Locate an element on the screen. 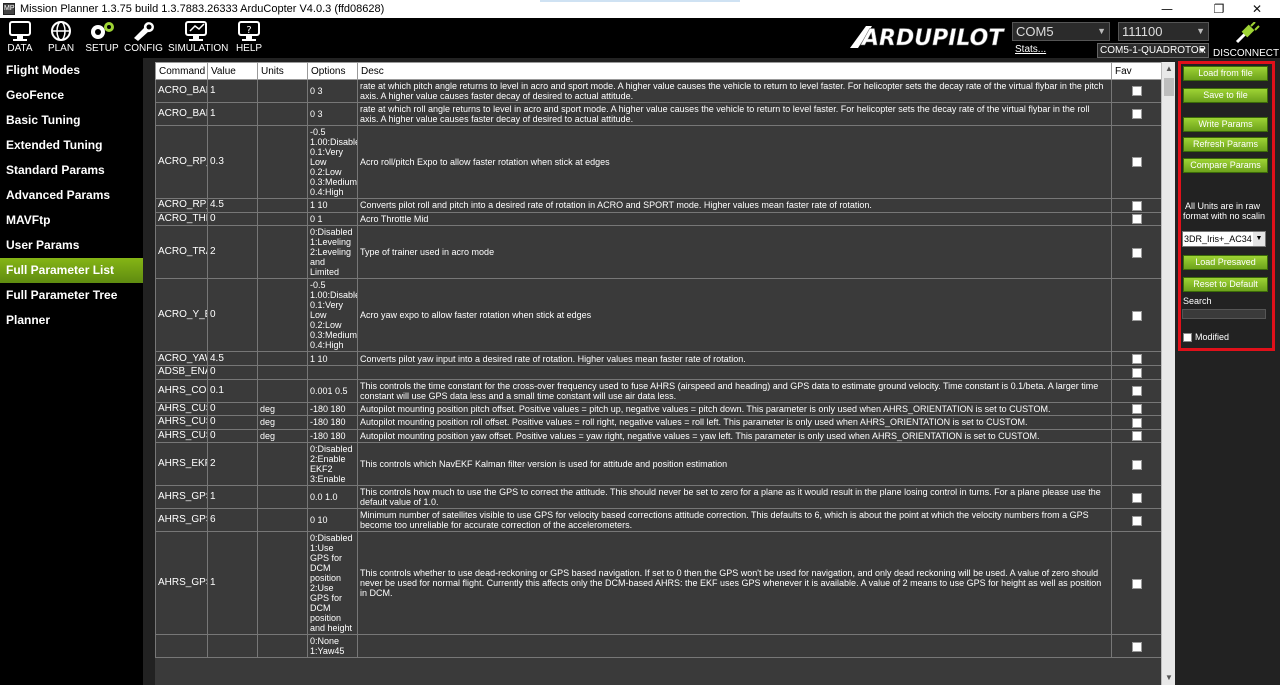 The height and width of the screenshot is (685, 1280). table-row: ADSB_ENA 0 is located at coordinates (658, 372).